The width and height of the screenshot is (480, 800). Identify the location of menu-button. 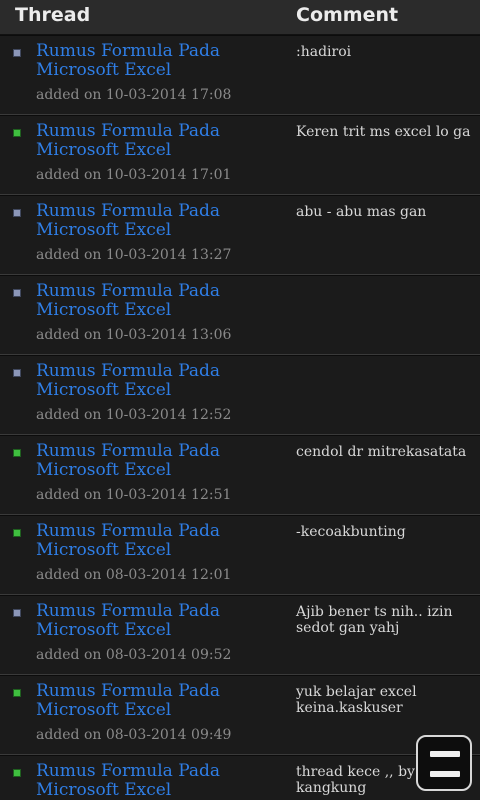
(444, 763).